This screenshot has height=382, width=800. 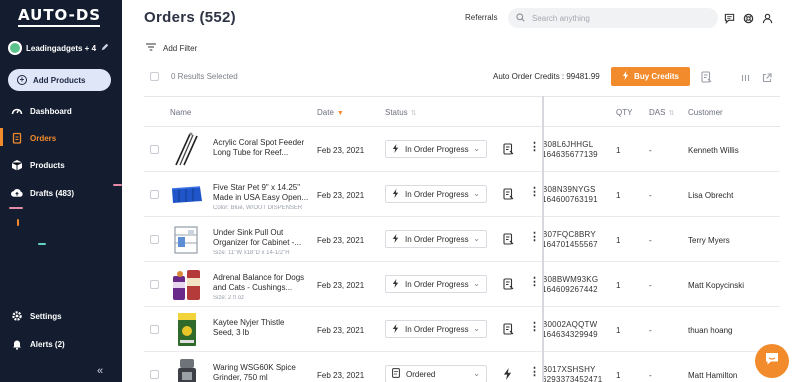 What do you see at coordinates (462, 111) in the screenshot?
I see `table-header: Name Date ▼ Status ⇅ QTY DAS ⇅ Customer` at bounding box center [462, 111].